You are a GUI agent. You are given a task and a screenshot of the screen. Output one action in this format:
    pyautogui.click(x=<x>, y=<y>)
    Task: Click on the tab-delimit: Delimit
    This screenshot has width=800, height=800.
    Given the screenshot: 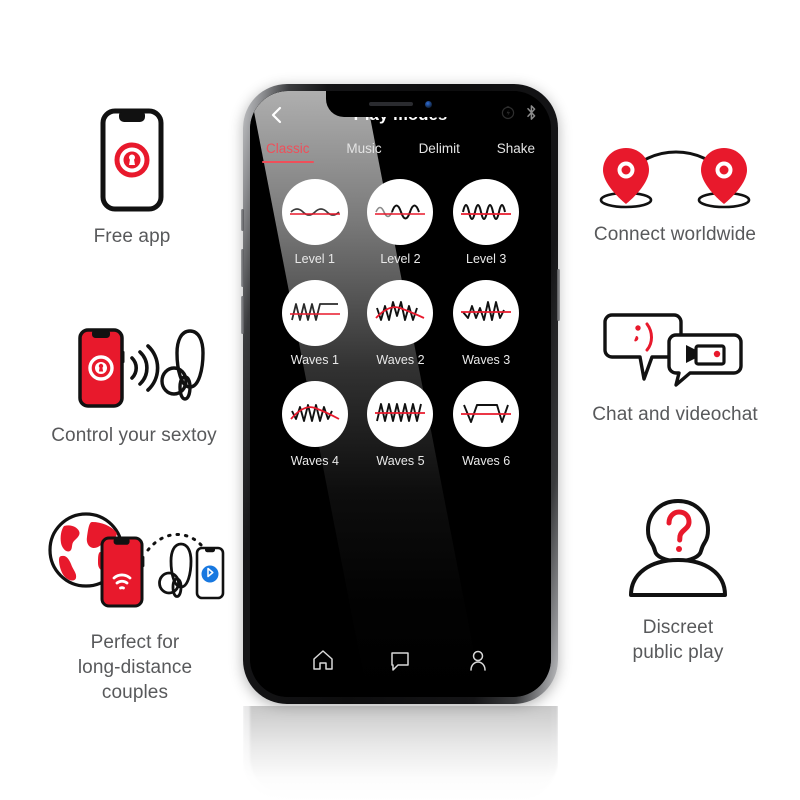 What is the action you would take?
    pyautogui.click(x=439, y=152)
    